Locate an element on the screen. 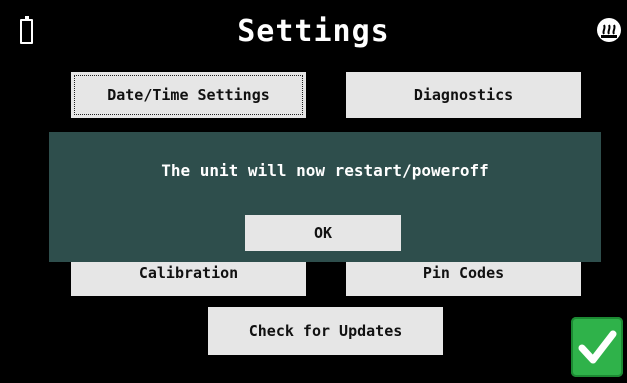  confirm-button is located at coordinates (597, 347).